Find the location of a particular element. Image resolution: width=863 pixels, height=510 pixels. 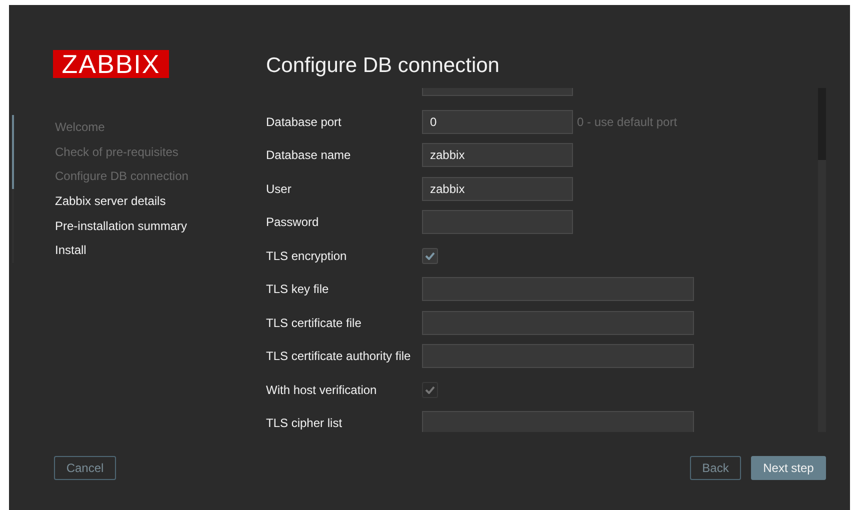

field-hint: 0 - use default port is located at coordinates (627, 122).